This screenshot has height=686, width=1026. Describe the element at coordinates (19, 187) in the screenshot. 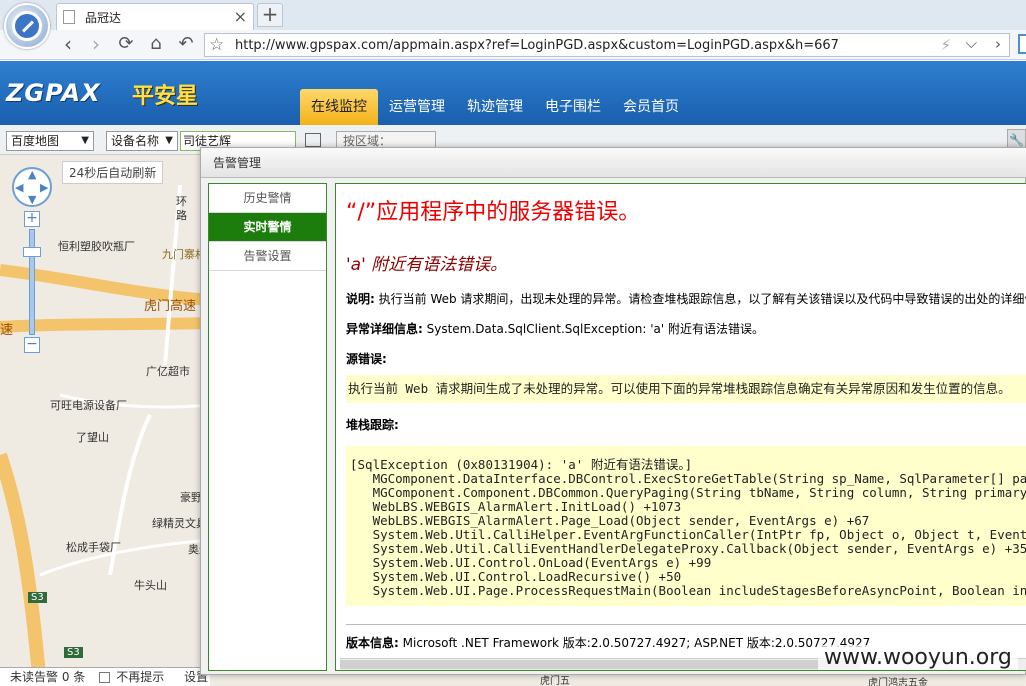

I see `pan-left-icon: ◀` at that location.